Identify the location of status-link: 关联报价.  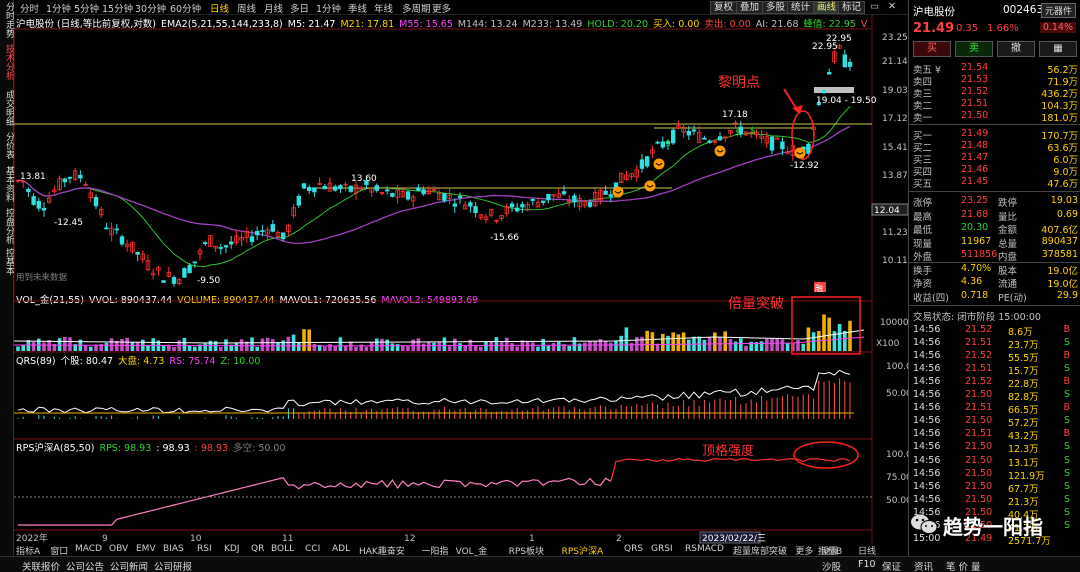
(41, 565).